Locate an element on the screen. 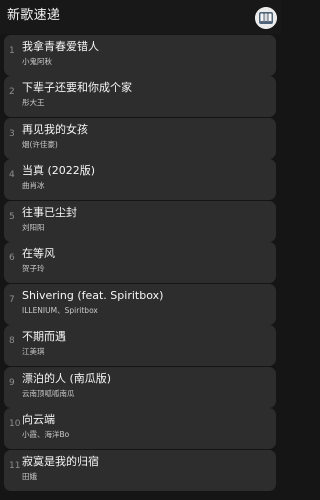 This screenshot has width=320, height=500. song-index: 2 is located at coordinates (12, 92).